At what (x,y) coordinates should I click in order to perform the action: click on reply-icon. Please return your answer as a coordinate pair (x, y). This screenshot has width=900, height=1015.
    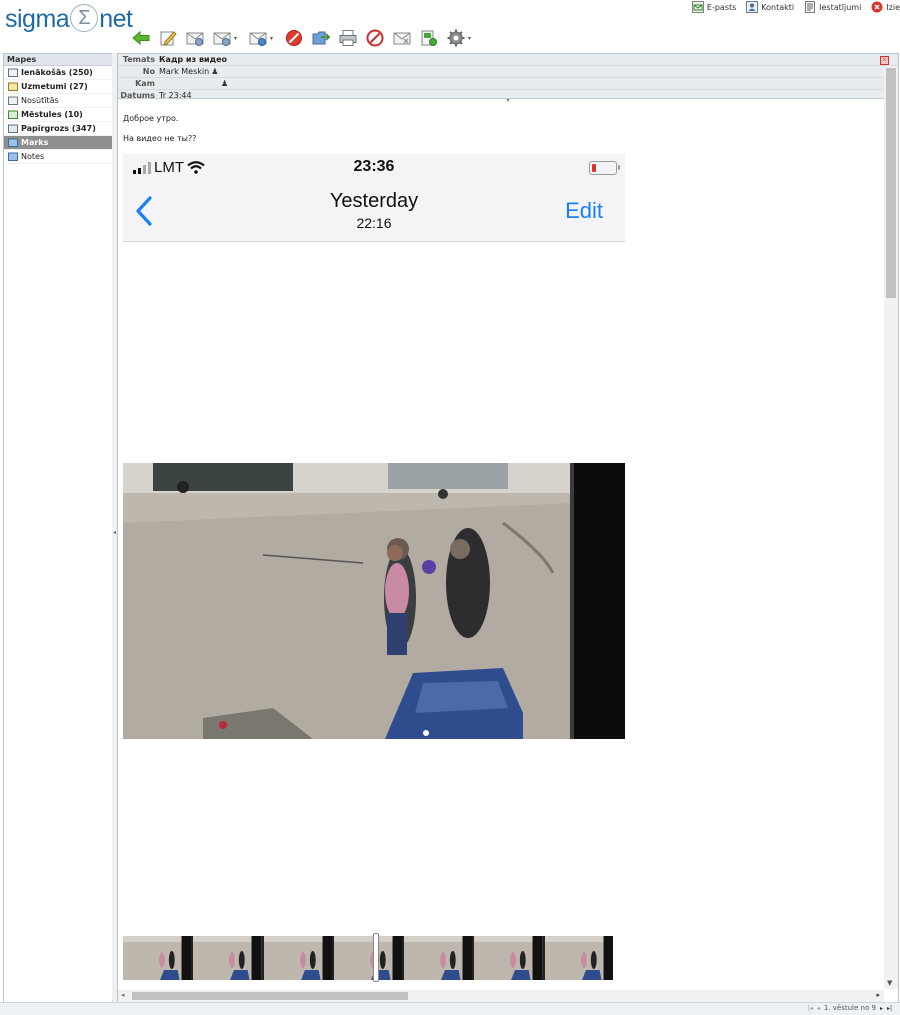
    Looking at the image, I should click on (195, 39).